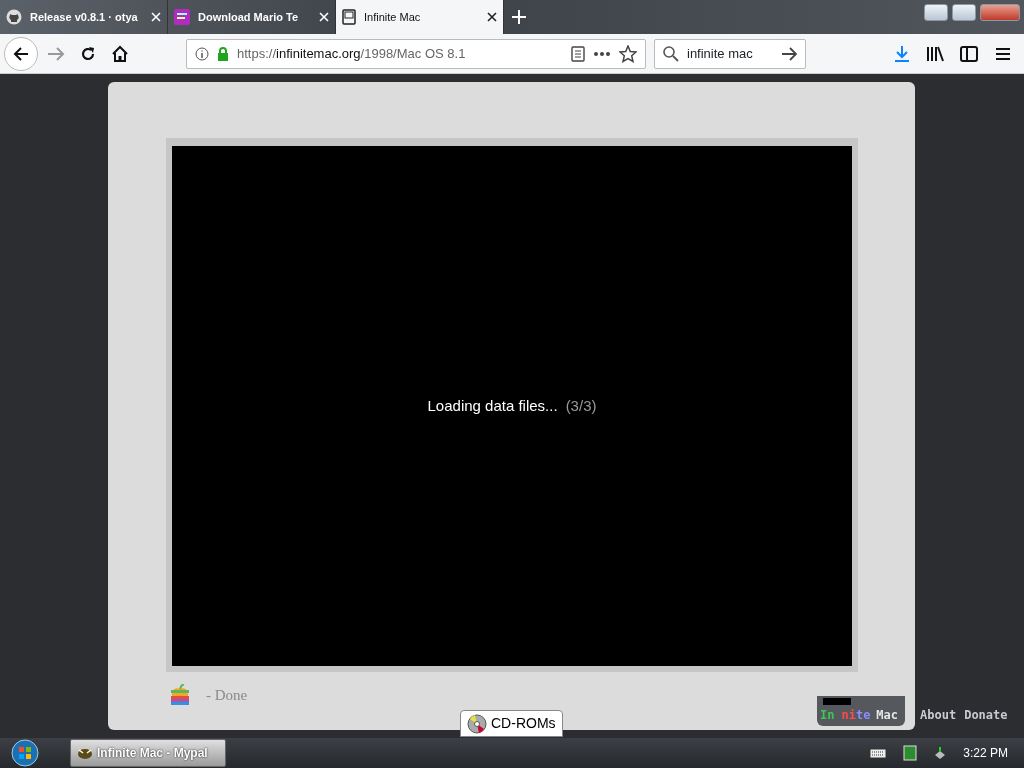 The image size is (1024, 768). Describe the element at coordinates (935, 53) in the screenshot. I see `library-icon` at that location.